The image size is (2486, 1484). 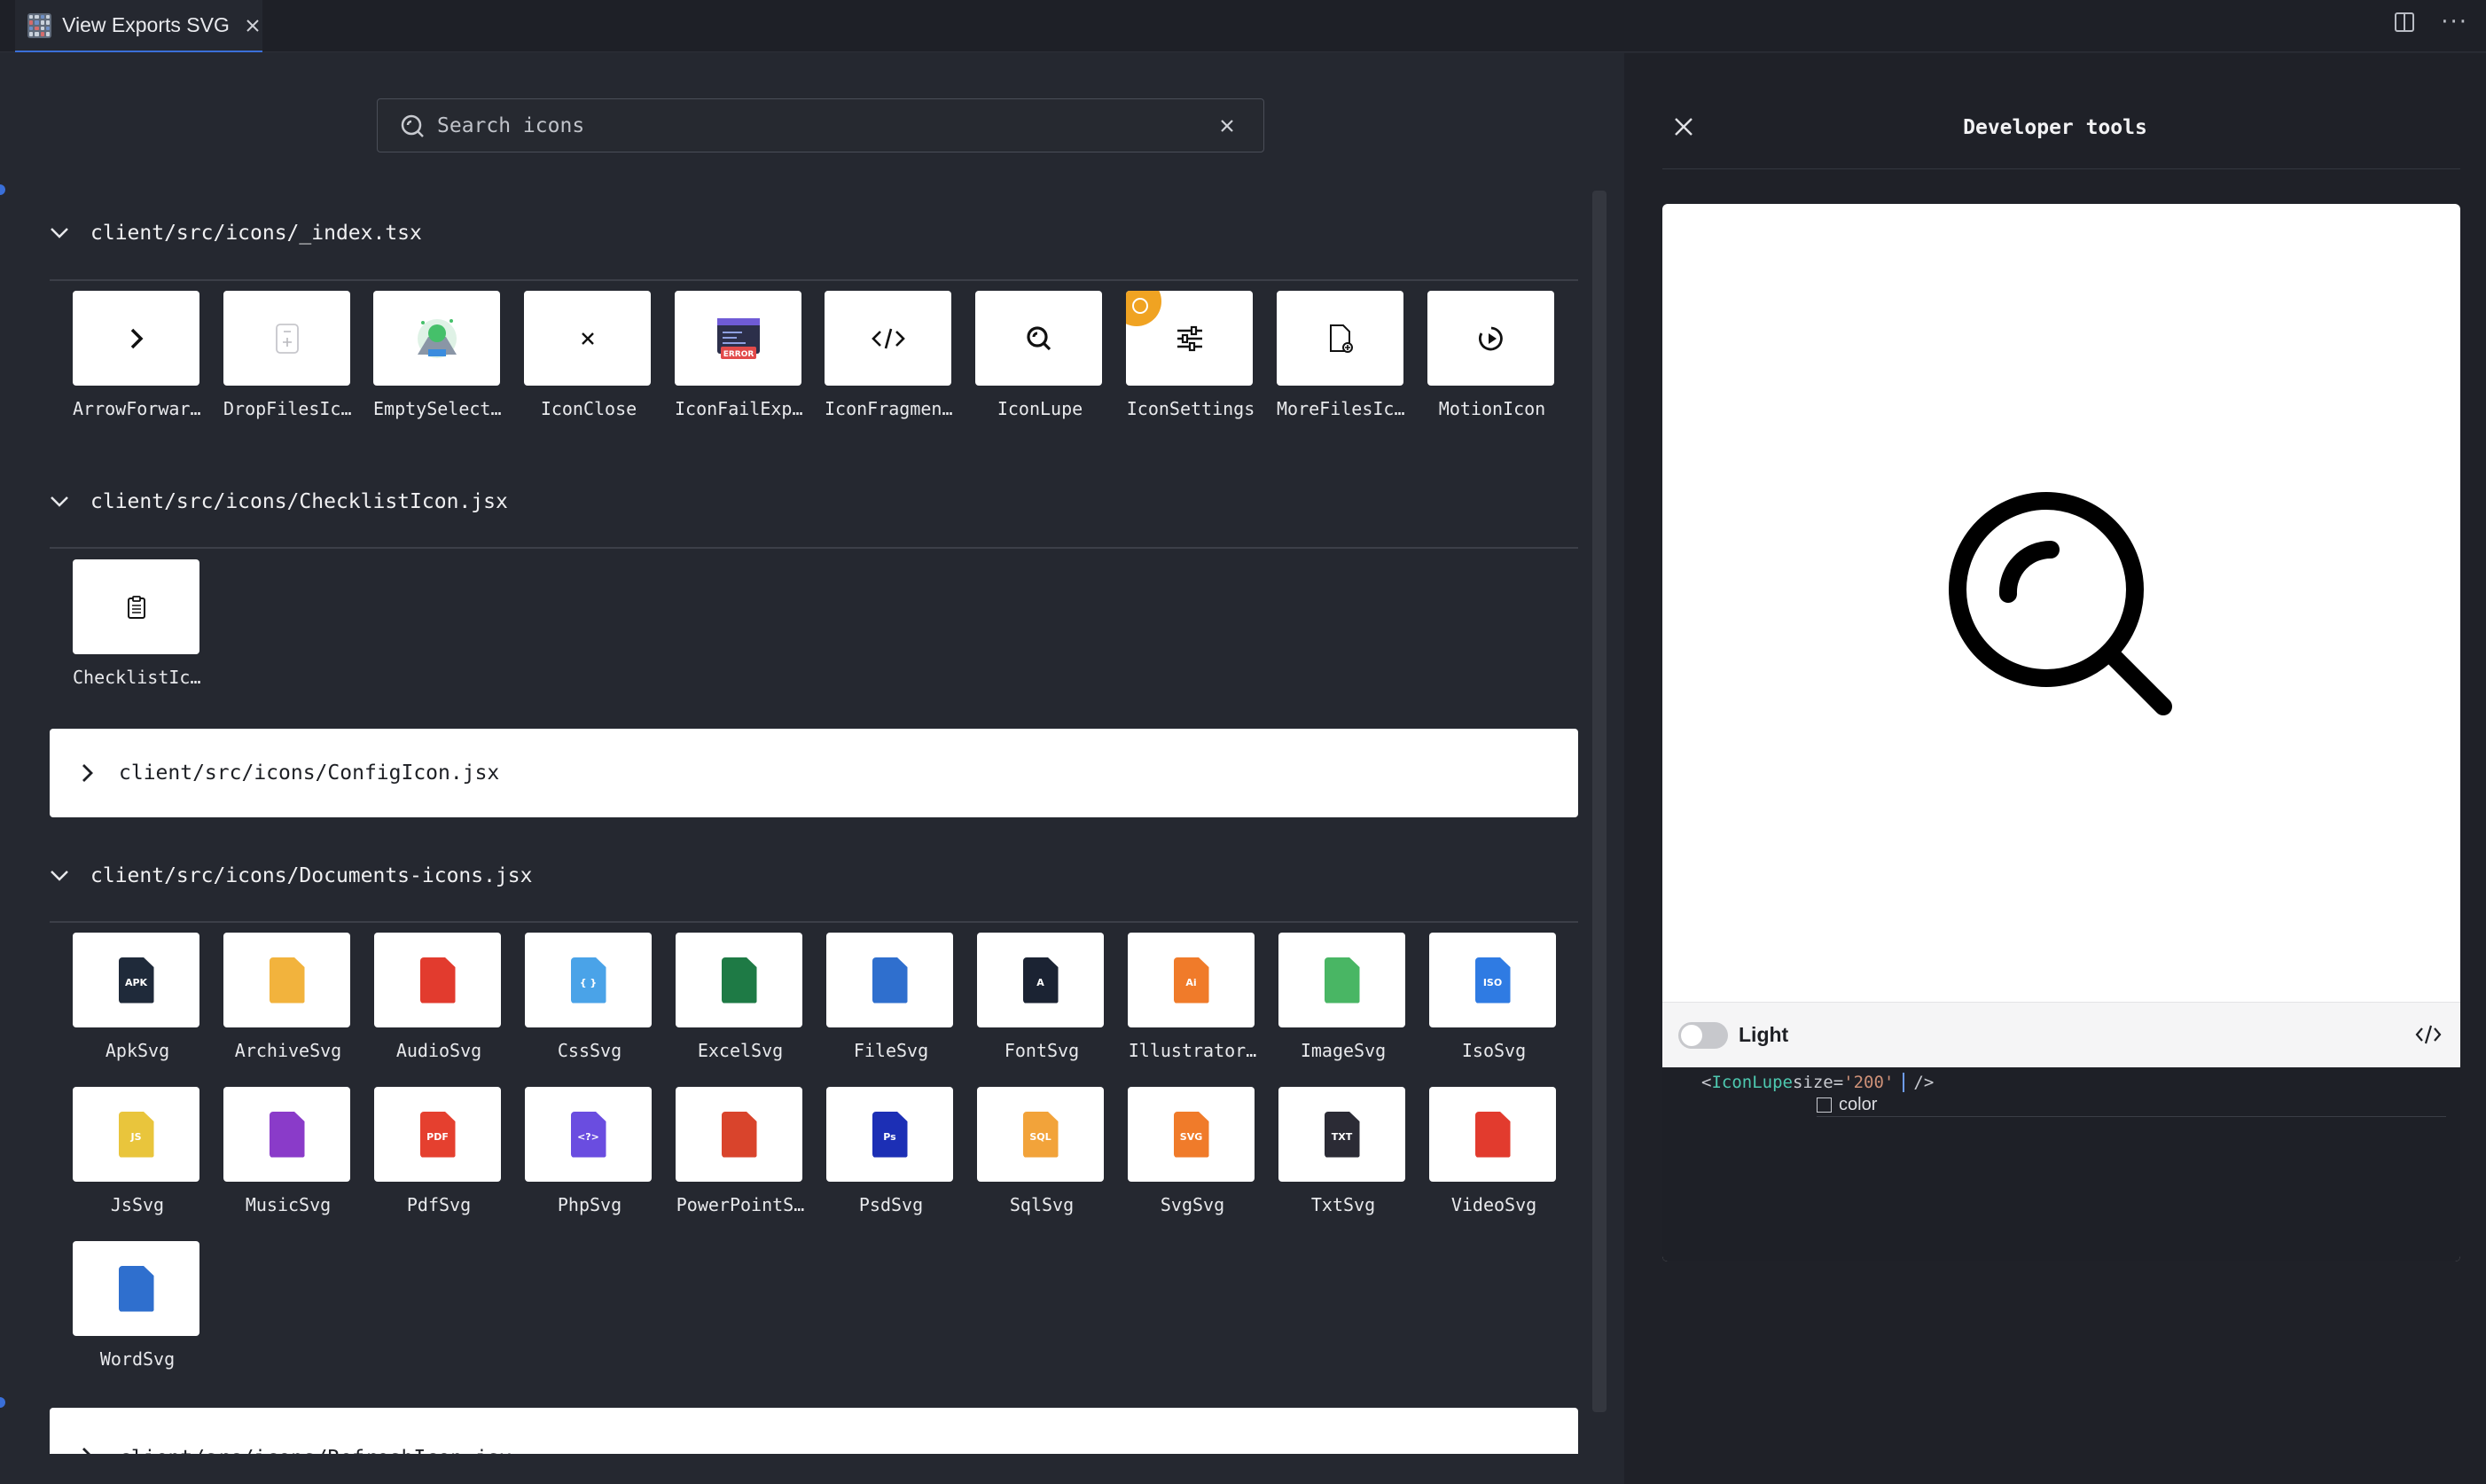 I want to click on search-input, so click(x=818, y=125).